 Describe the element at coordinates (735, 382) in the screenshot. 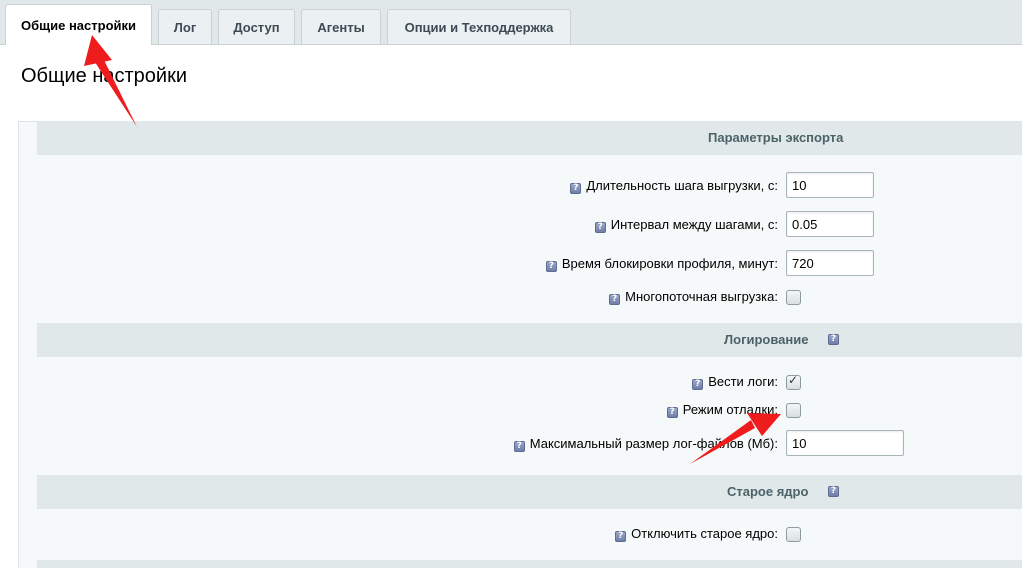

I see `keep-logs-label: ? Вести логи:` at that location.